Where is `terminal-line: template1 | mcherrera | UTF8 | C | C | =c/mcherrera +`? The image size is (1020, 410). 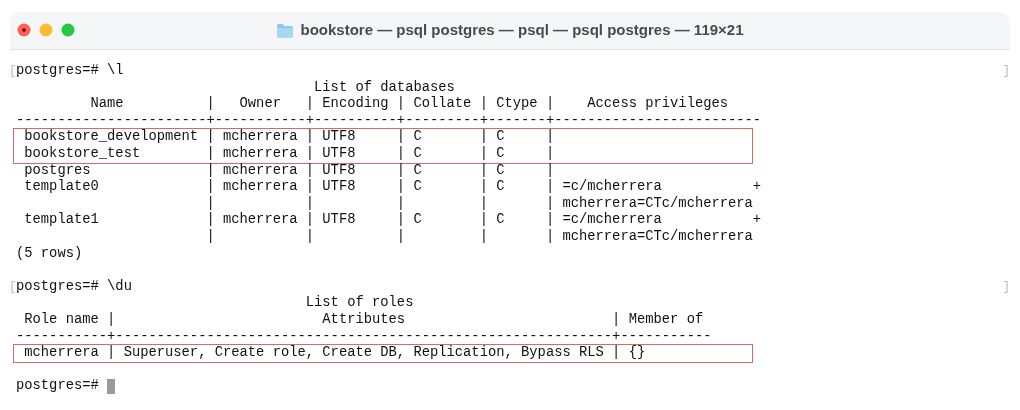 terminal-line: template1 | mcherrera | UTF8 | C | C | =c/mcherrera + is located at coordinates (392, 220).